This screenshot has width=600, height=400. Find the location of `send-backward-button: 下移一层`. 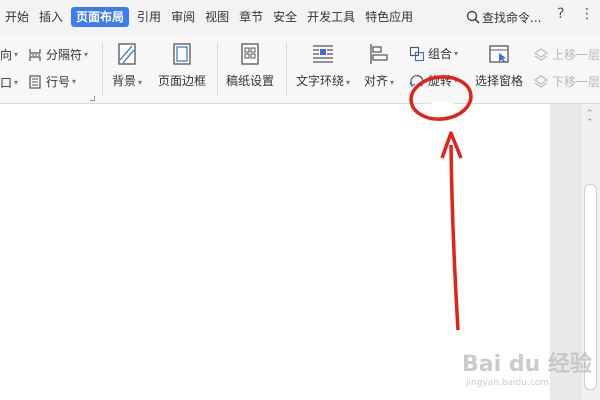

send-backward-button: 下移一层 is located at coordinates (566, 81).